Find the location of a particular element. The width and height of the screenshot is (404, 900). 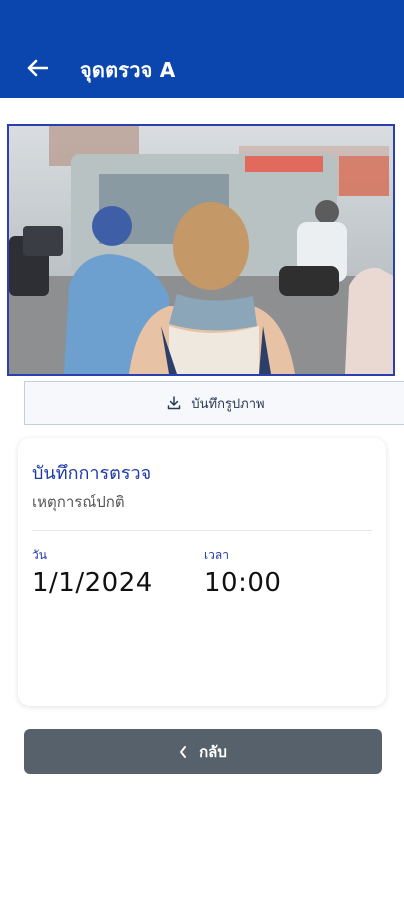

page-title: จุดตรวจ A is located at coordinates (128, 70).